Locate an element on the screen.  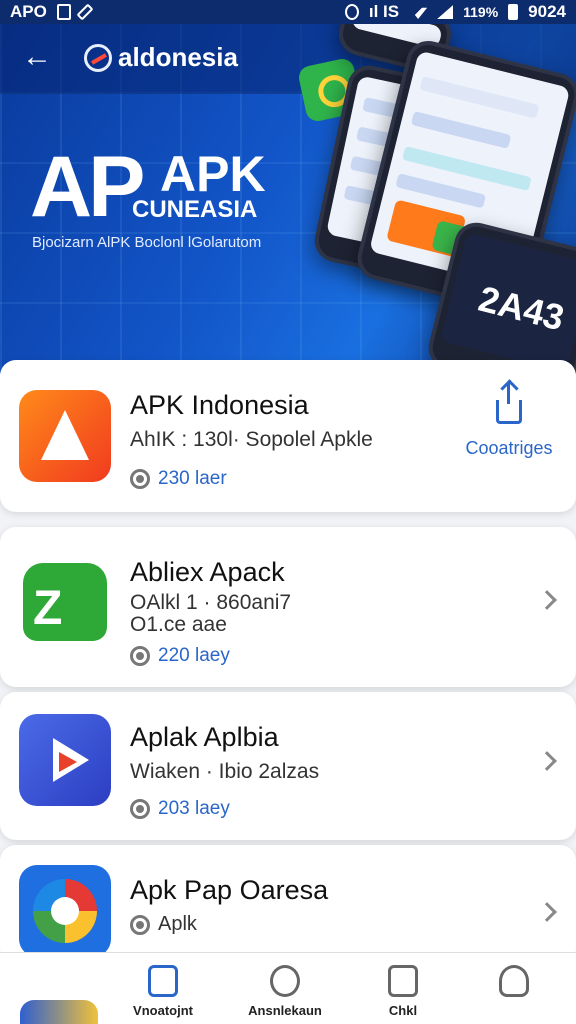
app-card-apk-pap-oaresa: Apk Pap Oaresa Aplk is located at coordinates (288, 905).